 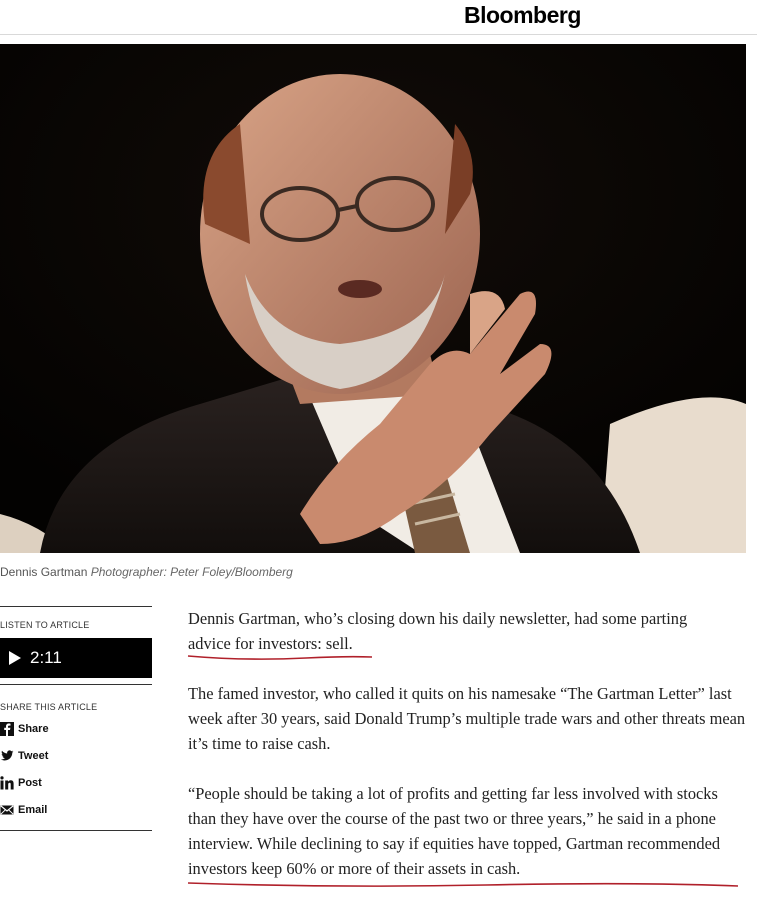 I want to click on facebook-icon, so click(x=7, y=729).